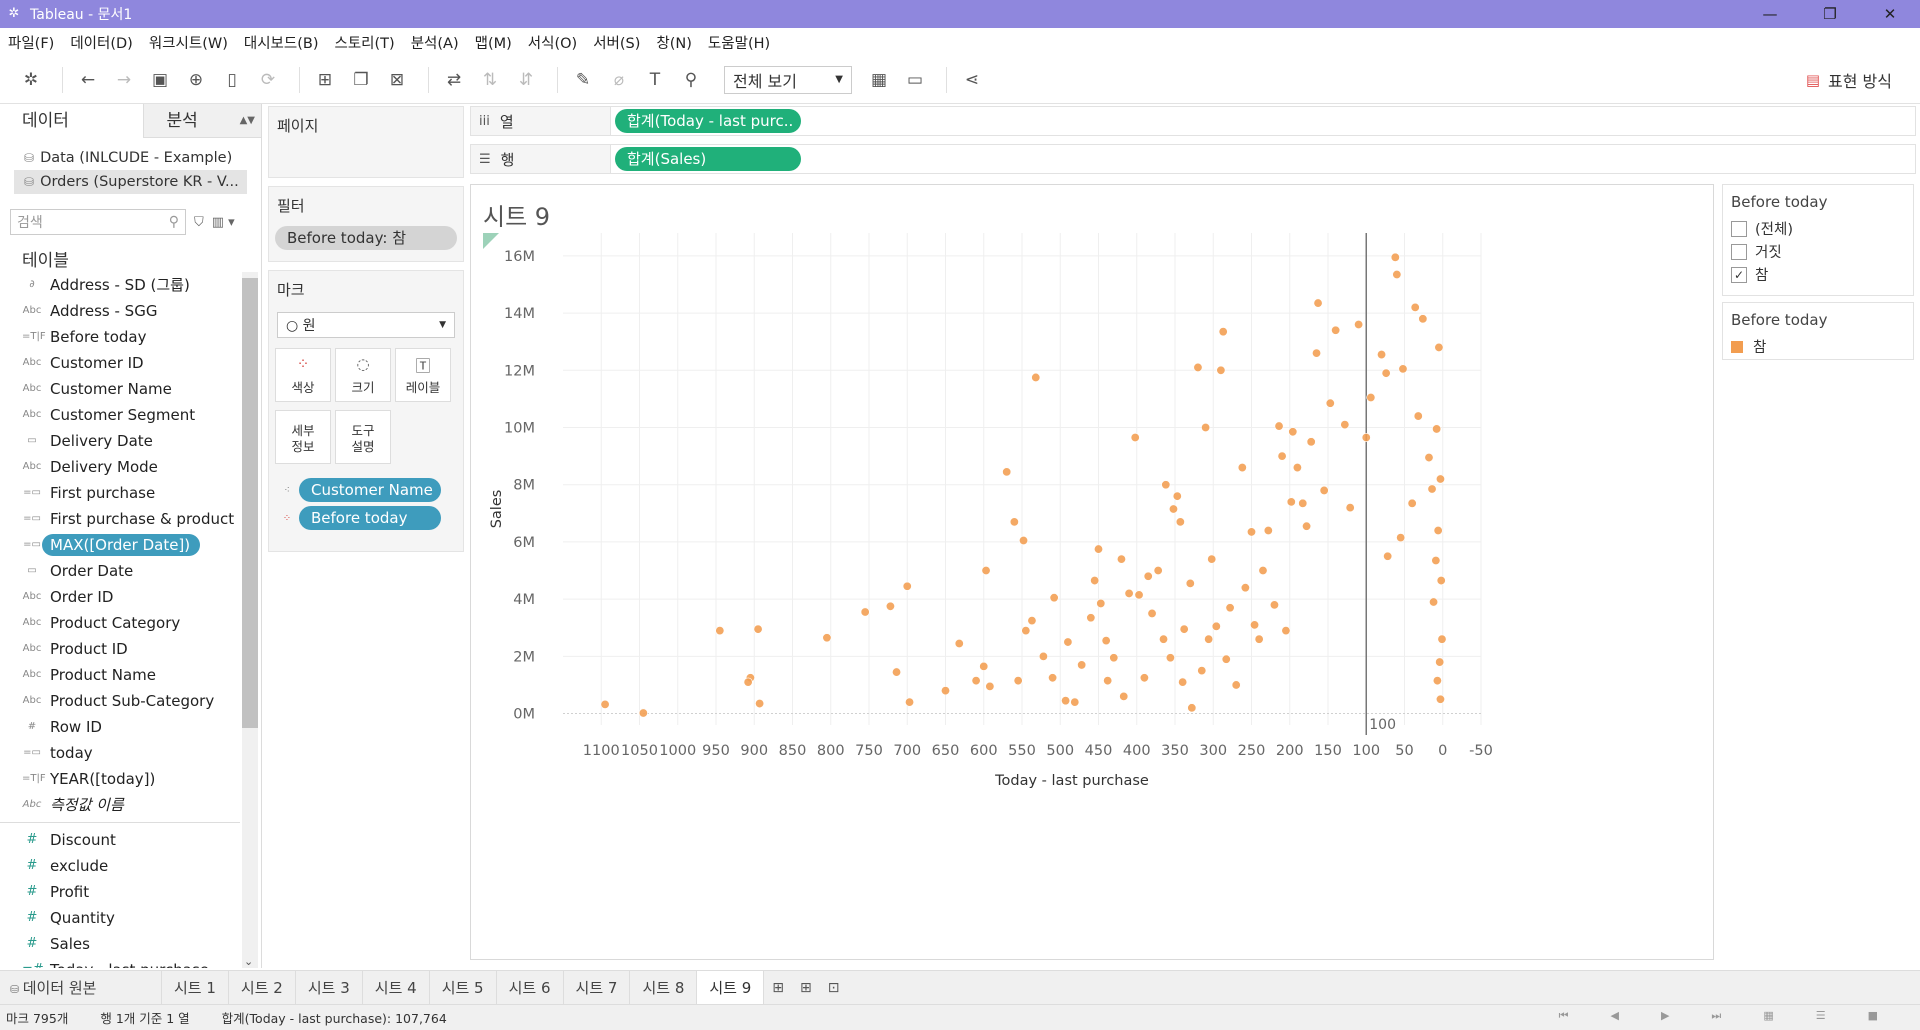 The height and width of the screenshot is (1030, 1920). I want to click on filter-option-false: 거짓, so click(1818, 251).